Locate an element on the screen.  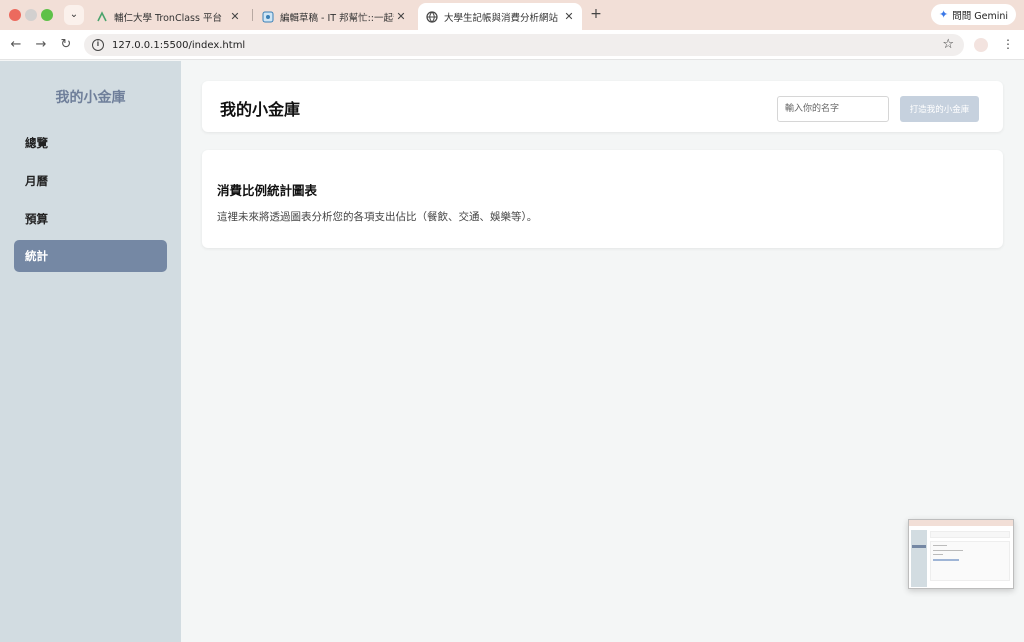
address-bar: i 127.0.0.1:5500/index.html ☆ is located at coordinates (524, 45).